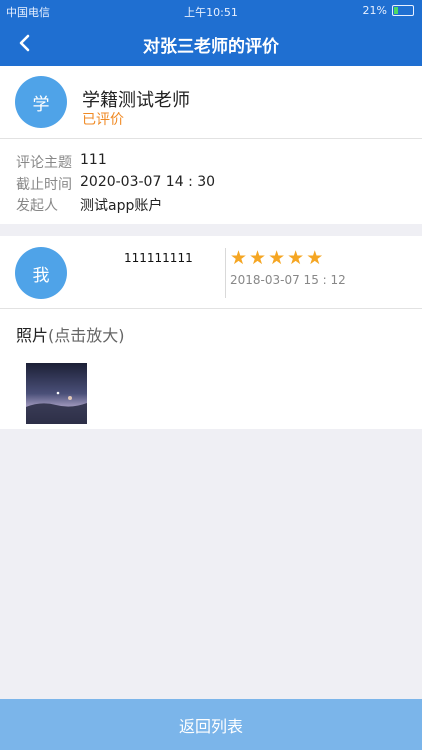  What do you see at coordinates (211, 33) in the screenshot?
I see `app-header: 中国电信 上午10:51 21% 对张三老师的评价` at bounding box center [211, 33].